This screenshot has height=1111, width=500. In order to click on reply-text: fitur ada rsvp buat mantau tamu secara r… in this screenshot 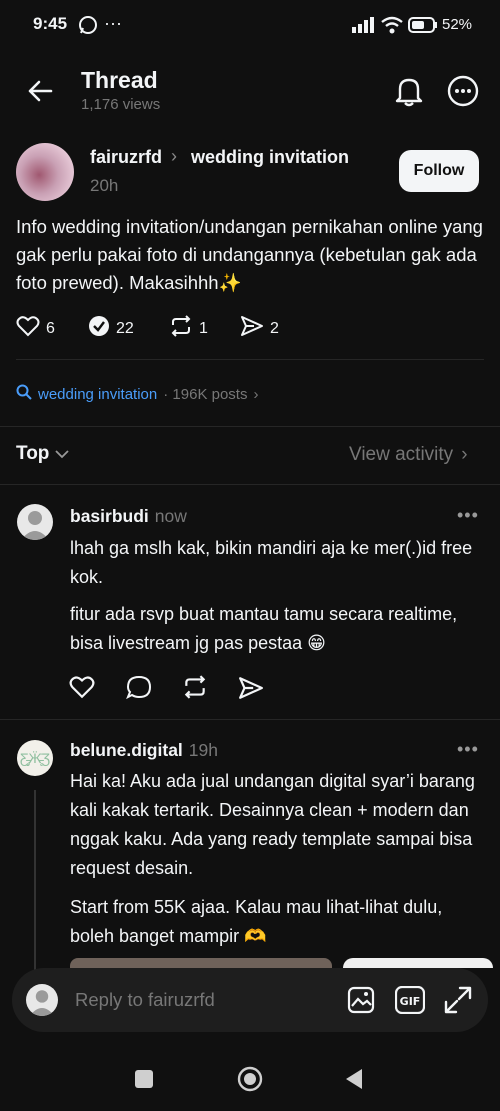, I will do `click(264, 628)`.